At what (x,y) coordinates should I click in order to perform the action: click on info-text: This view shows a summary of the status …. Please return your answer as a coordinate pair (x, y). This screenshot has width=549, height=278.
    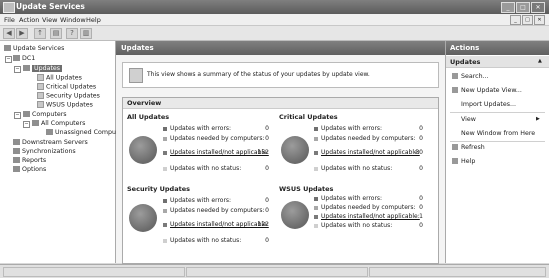
    Looking at the image, I should click on (258, 74).